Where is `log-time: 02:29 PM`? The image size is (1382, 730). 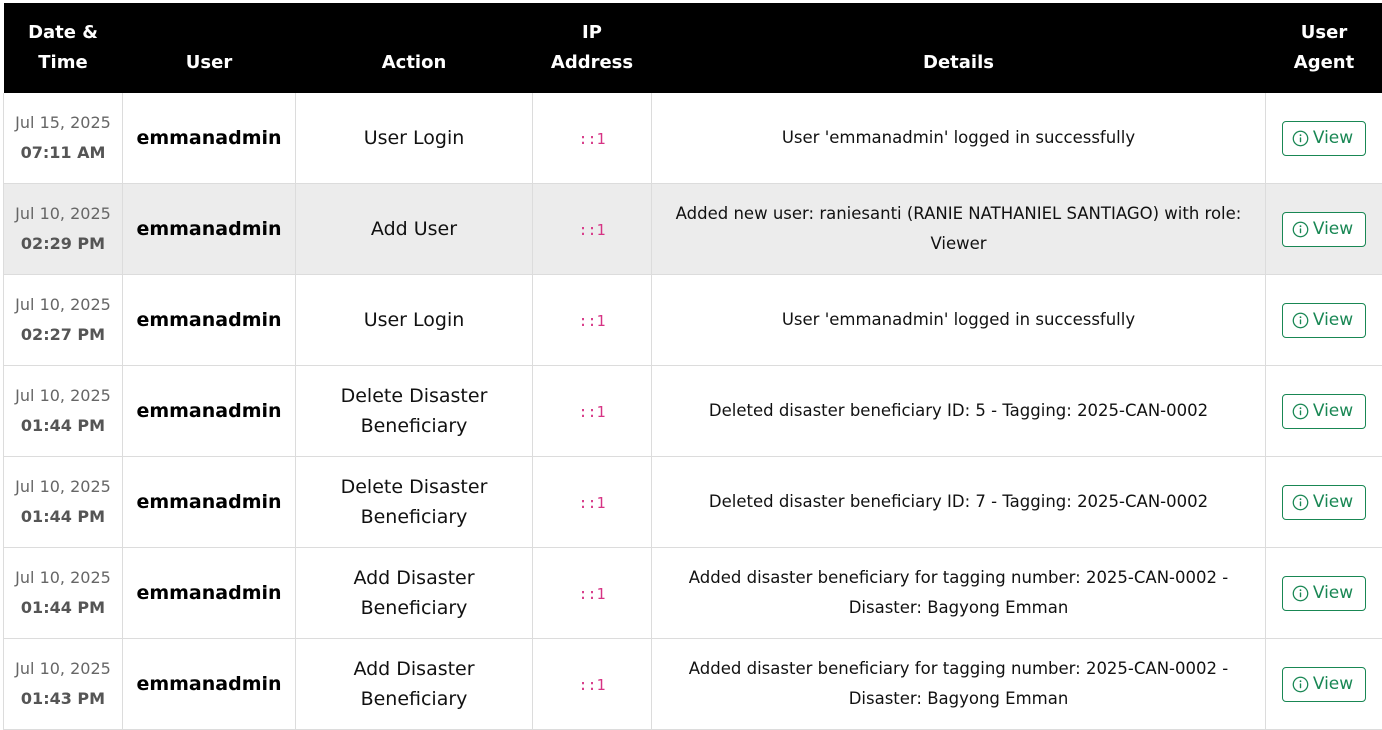
log-time: 02:29 PM is located at coordinates (63, 244).